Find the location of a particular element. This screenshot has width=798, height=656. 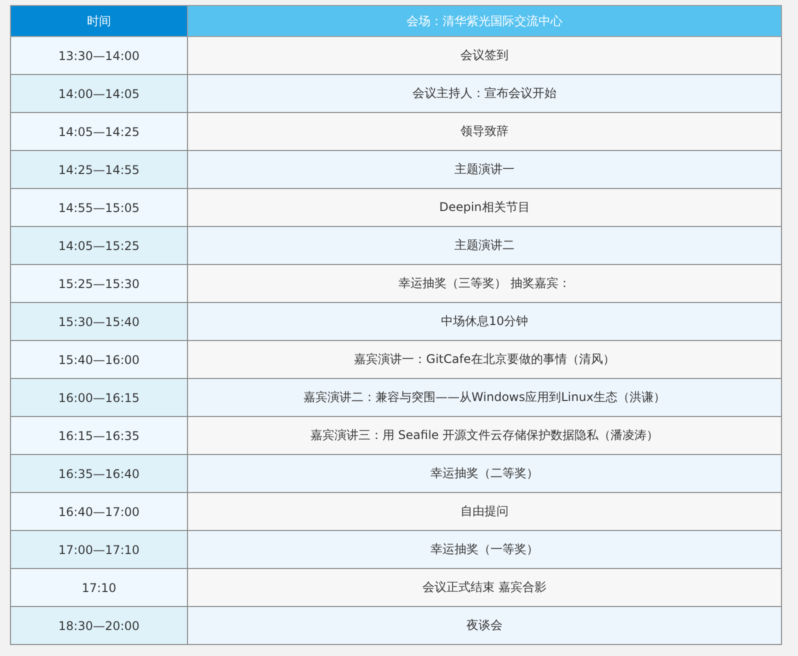

time-cell: 15:30—15:40 is located at coordinates (99, 321).